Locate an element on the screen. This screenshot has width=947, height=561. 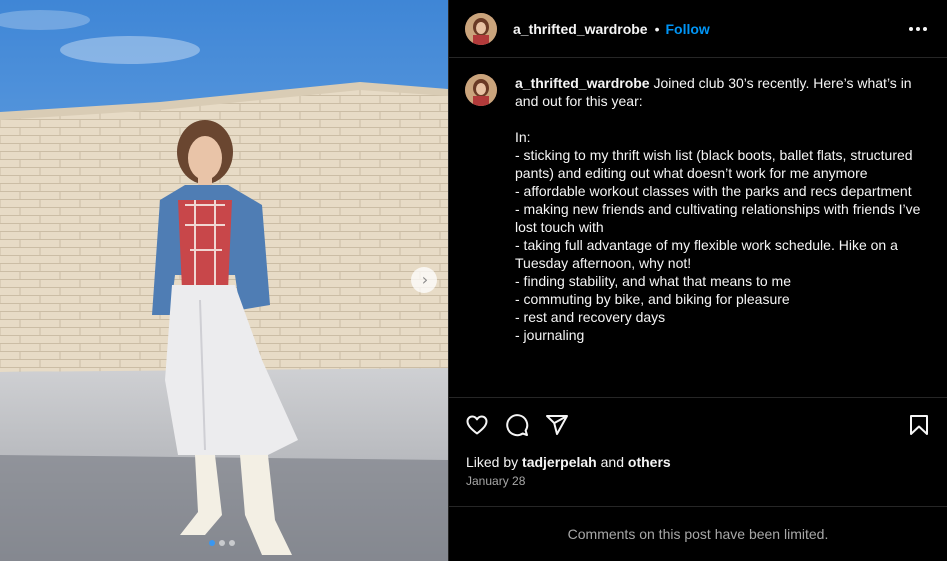
heart-icon is located at coordinates (477, 425).